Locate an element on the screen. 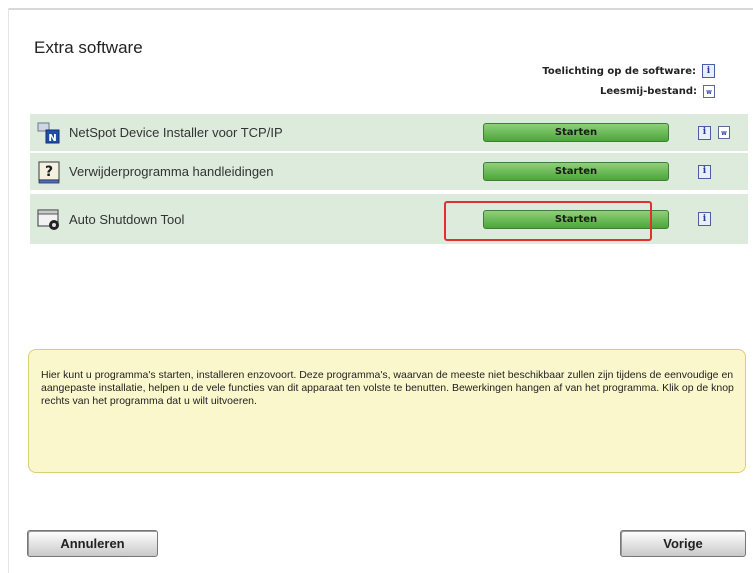 This screenshot has width=753, height=573. frame-top-border is located at coordinates (380, 9).